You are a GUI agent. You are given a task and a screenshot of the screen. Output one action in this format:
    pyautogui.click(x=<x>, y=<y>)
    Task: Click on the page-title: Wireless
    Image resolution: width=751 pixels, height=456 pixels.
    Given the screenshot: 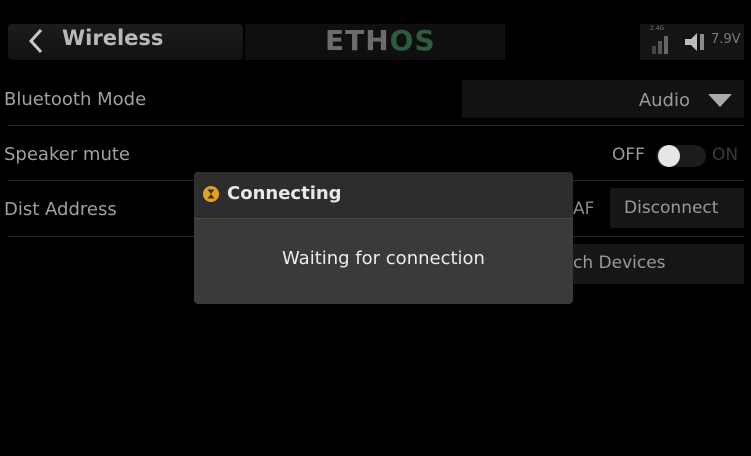 What is the action you would take?
    pyautogui.click(x=113, y=38)
    